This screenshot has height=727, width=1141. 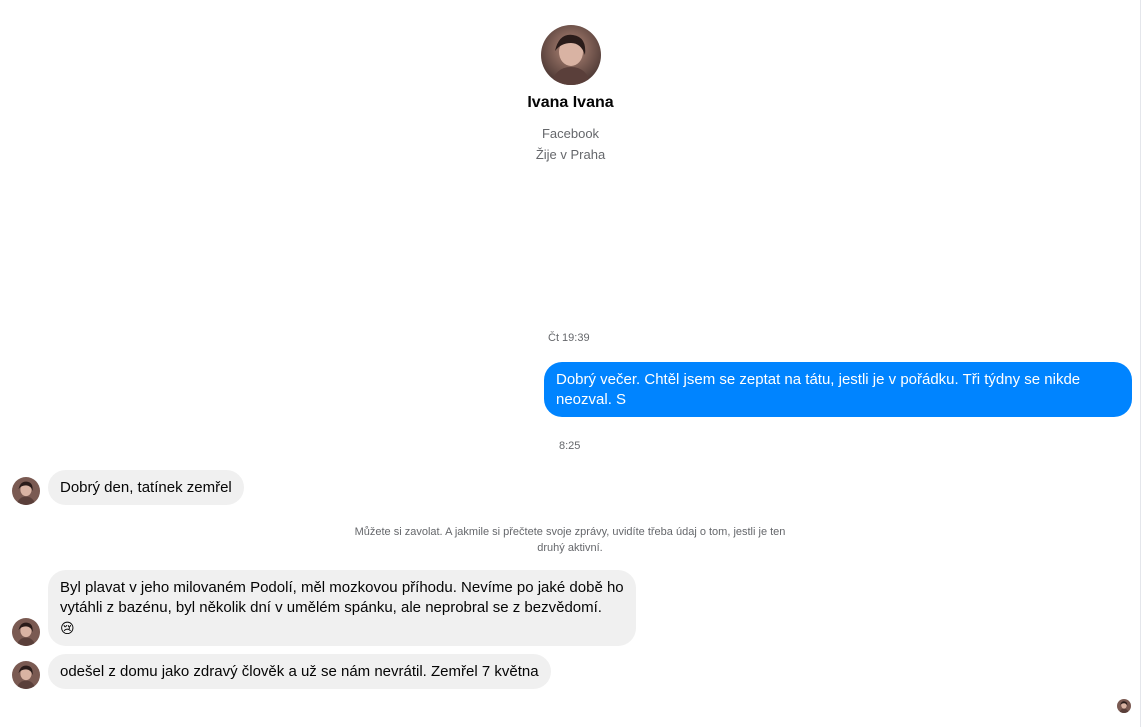 What do you see at coordinates (570, 103) in the screenshot?
I see `profile-name: Ivana Ivana` at bounding box center [570, 103].